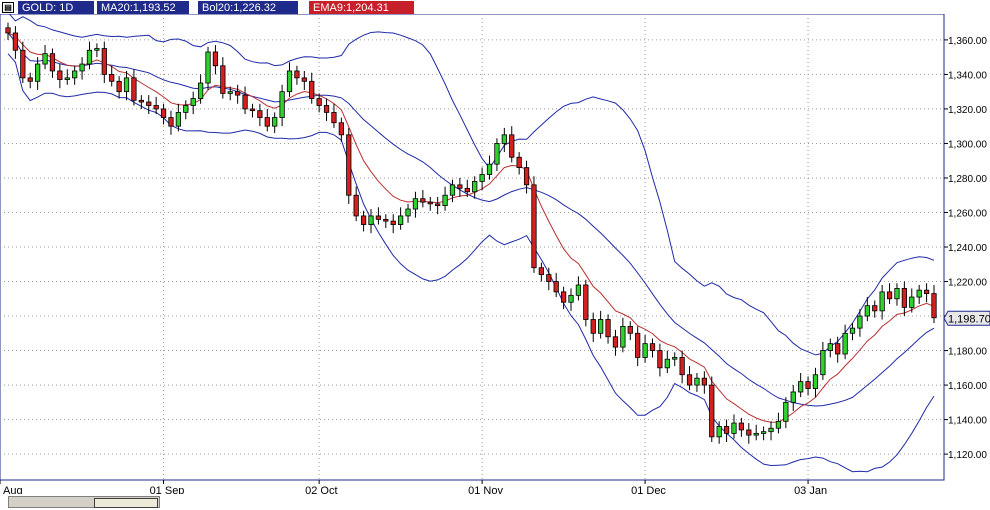 The height and width of the screenshot is (510, 990). Describe the element at coordinates (967, 213) in the screenshot. I see `y-tick-label: 1,260.00` at that location.